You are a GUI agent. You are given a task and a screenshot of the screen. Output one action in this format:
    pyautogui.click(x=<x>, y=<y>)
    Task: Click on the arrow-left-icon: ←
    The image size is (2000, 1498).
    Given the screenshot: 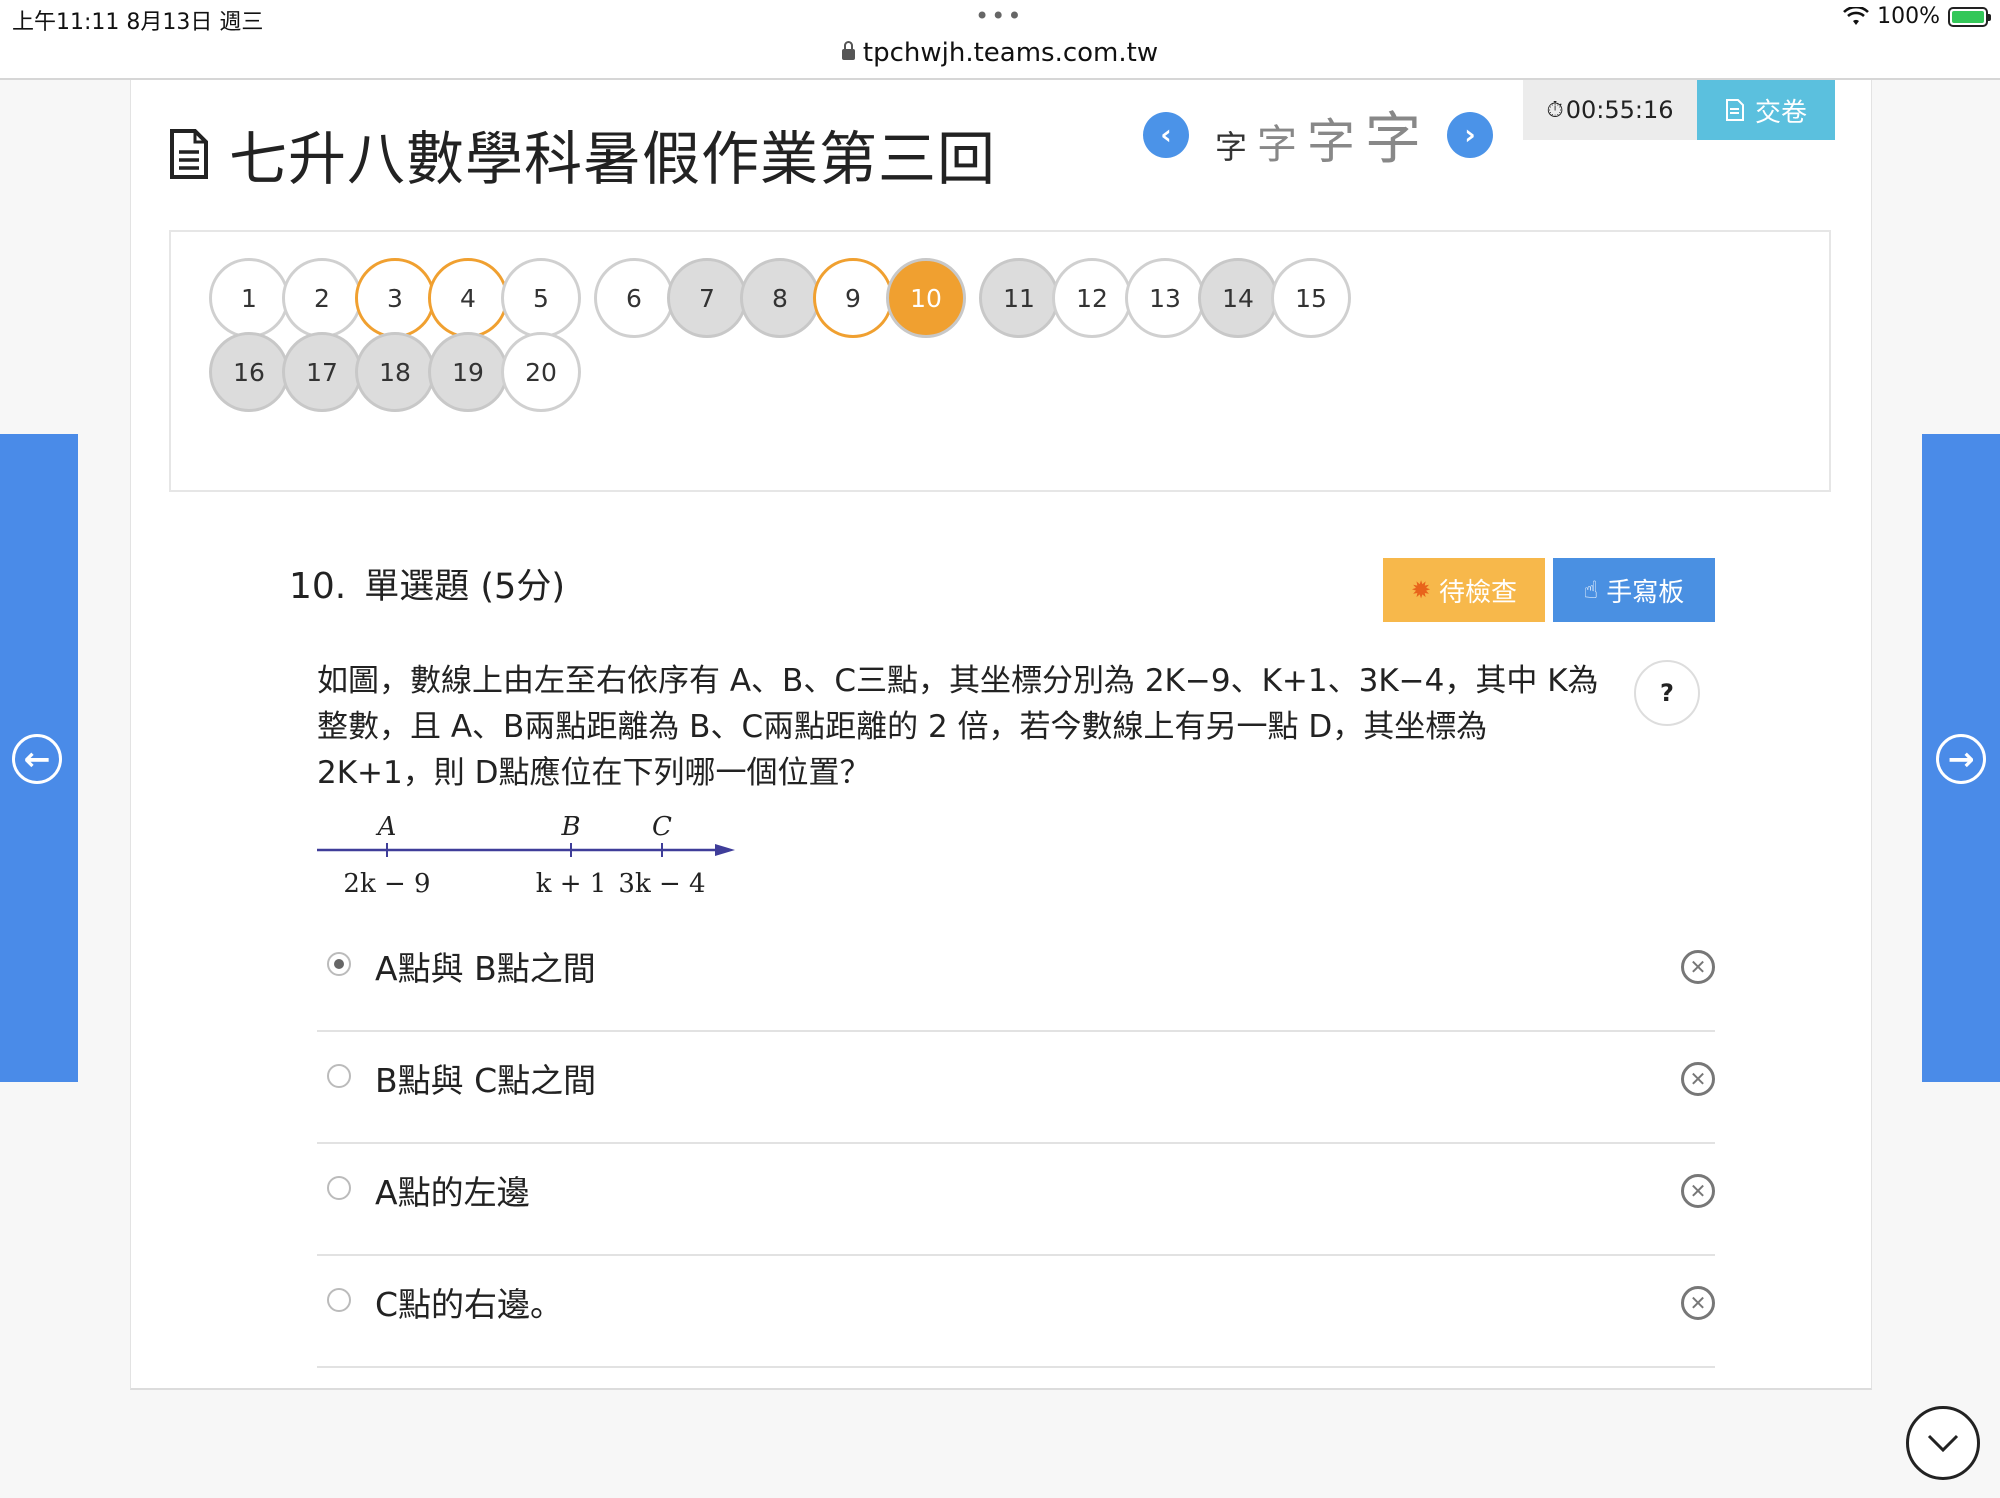 What is the action you would take?
    pyautogui.click(x=37, y=759)
    